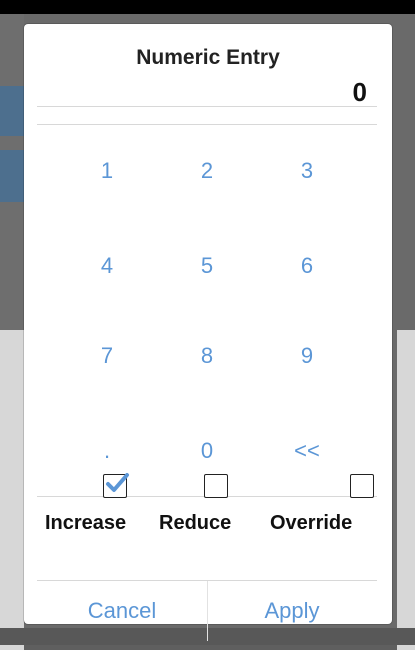 The height and width of the screenshot is (650, 415). Describe the element at coordinates (122, 611) in the screenshot. I see `cancel-button: Cancel` at that location.